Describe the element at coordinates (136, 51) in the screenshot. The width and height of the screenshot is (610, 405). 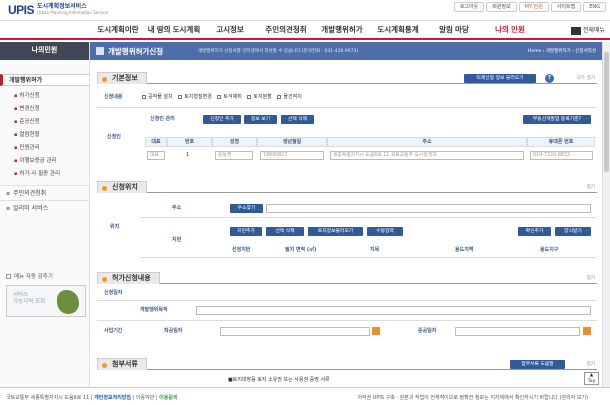
I see `page-title: 개발행위허가신청` at that location.